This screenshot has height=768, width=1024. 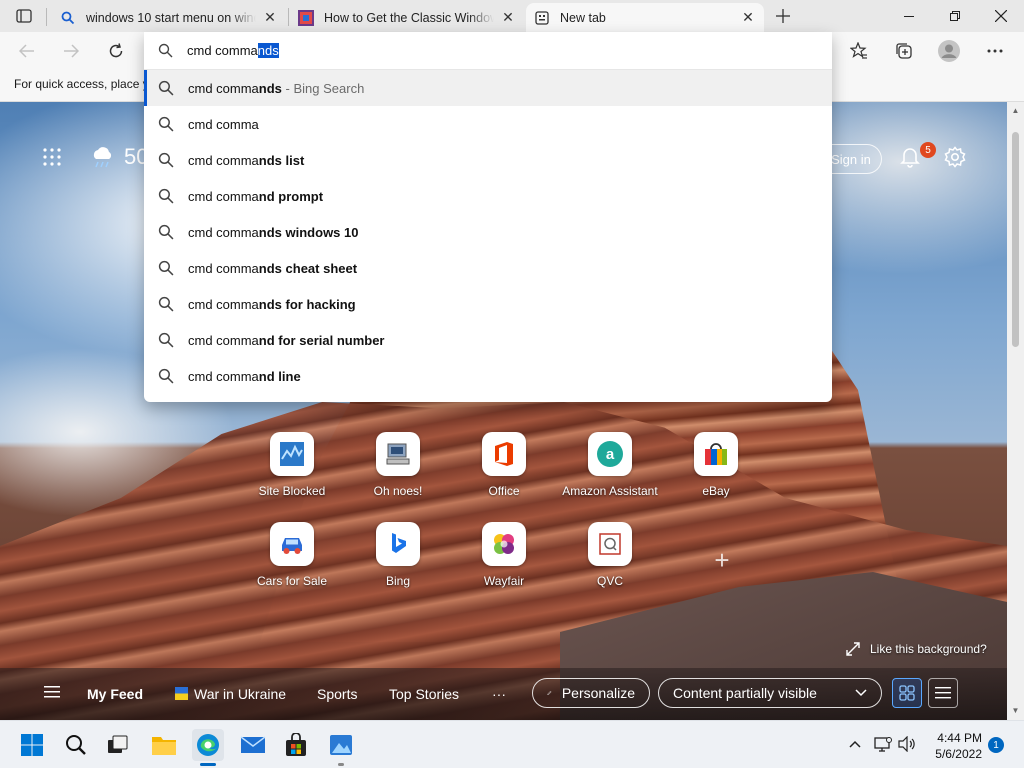 What do you see at coordinates (512, 744) in the screenshot?
I see `taskbar: 4:44 PM 5/6/2022 1` at bounding box center [512, 744].